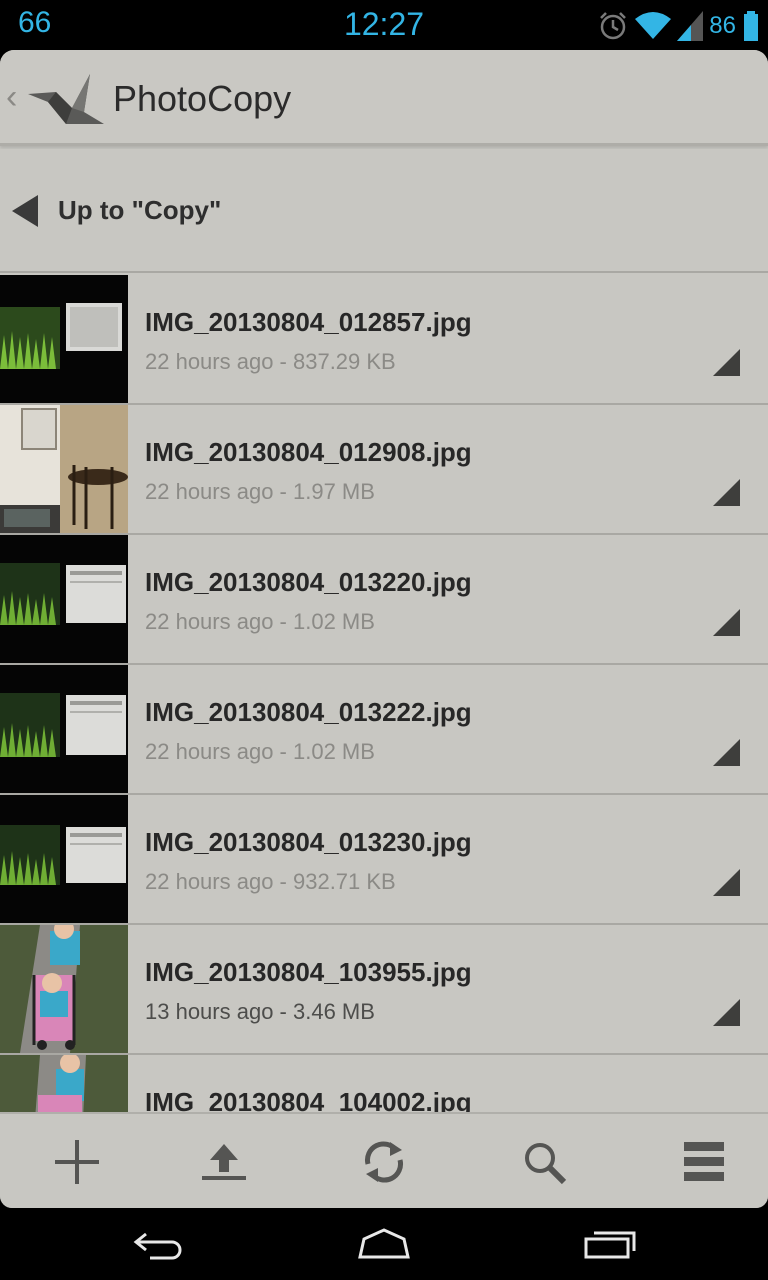  I want to click on chevron-left-icon: ‹, so click(11, 97).